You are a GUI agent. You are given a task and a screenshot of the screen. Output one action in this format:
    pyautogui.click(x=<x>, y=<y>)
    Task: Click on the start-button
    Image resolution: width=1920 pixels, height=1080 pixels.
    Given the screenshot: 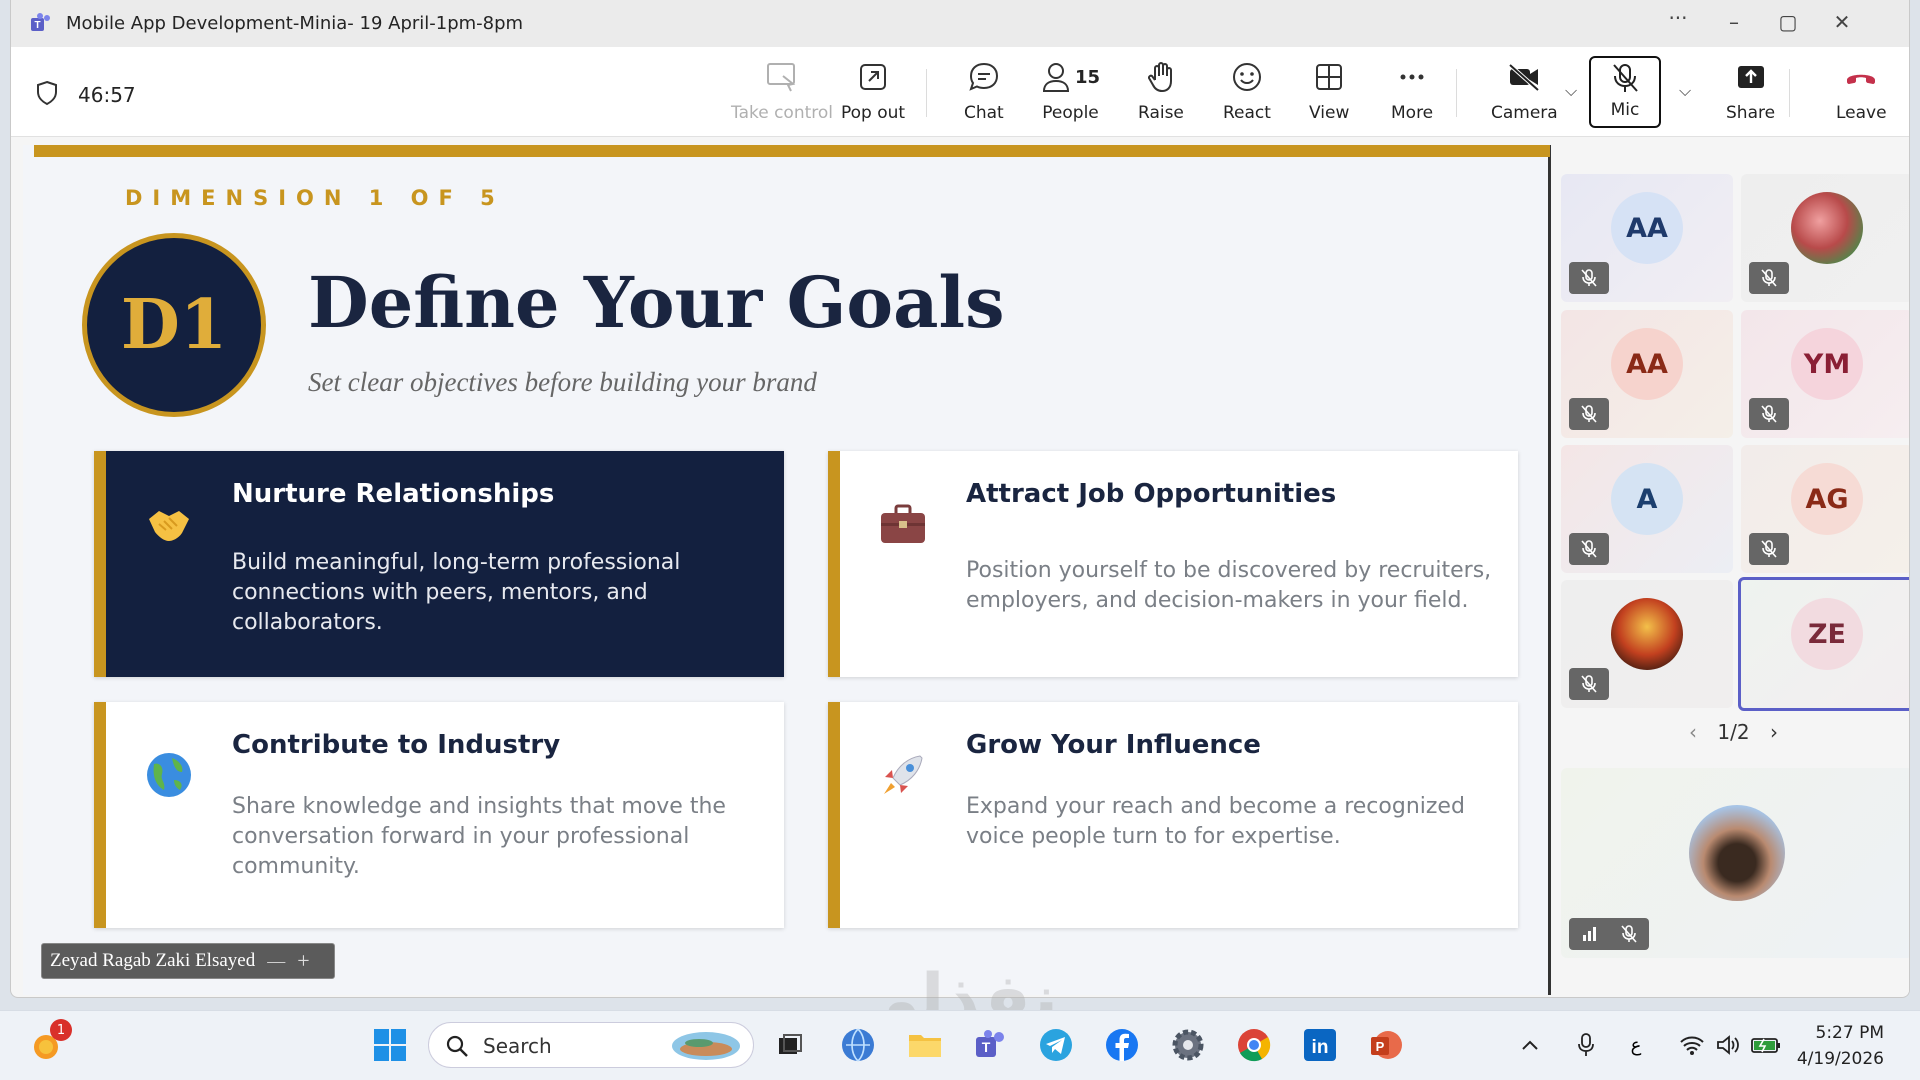 What is the action you would take?
    pyautogui.click(x=390, y=1045)
    